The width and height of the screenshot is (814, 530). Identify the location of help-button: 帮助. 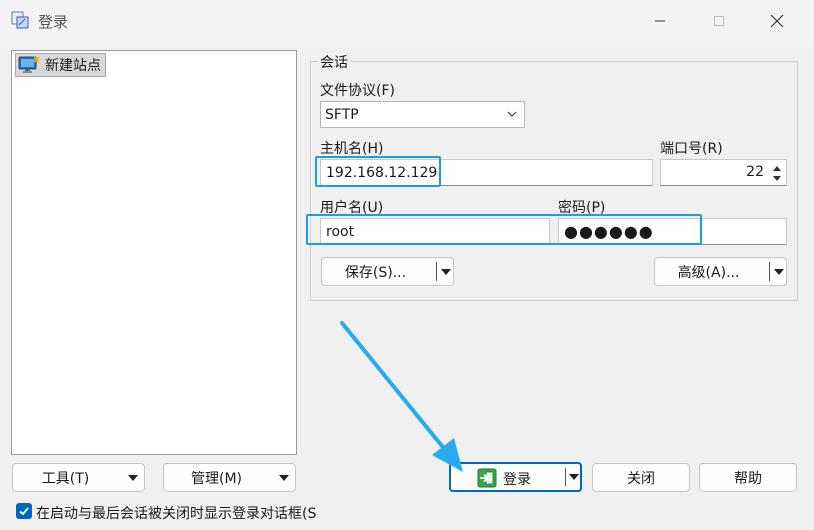
(748, 477).